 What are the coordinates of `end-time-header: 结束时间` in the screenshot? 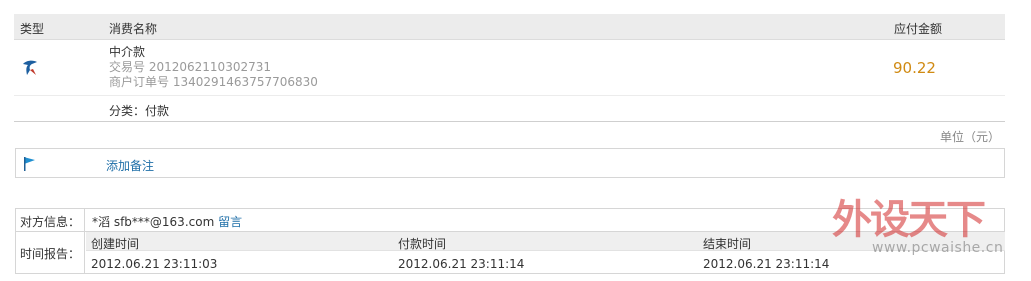 It's located at (727, 244).